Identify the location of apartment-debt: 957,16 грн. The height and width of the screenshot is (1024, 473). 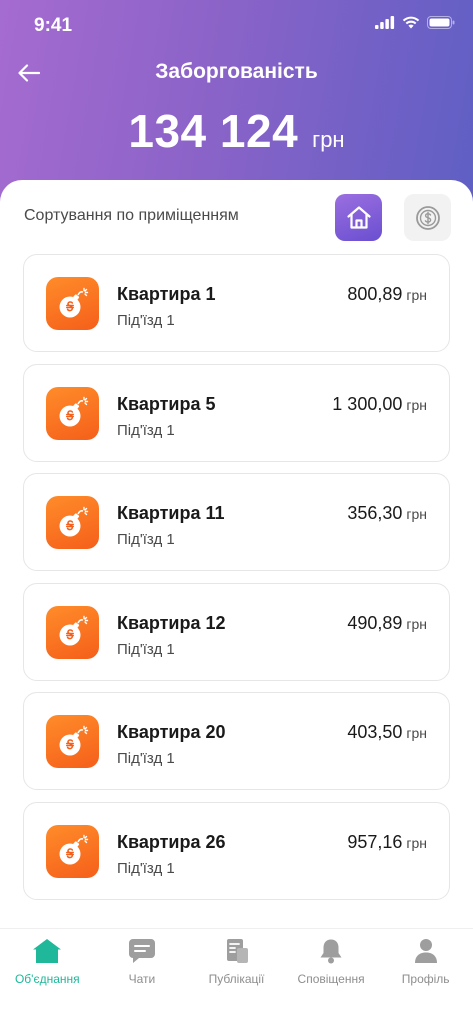
(387, 842).